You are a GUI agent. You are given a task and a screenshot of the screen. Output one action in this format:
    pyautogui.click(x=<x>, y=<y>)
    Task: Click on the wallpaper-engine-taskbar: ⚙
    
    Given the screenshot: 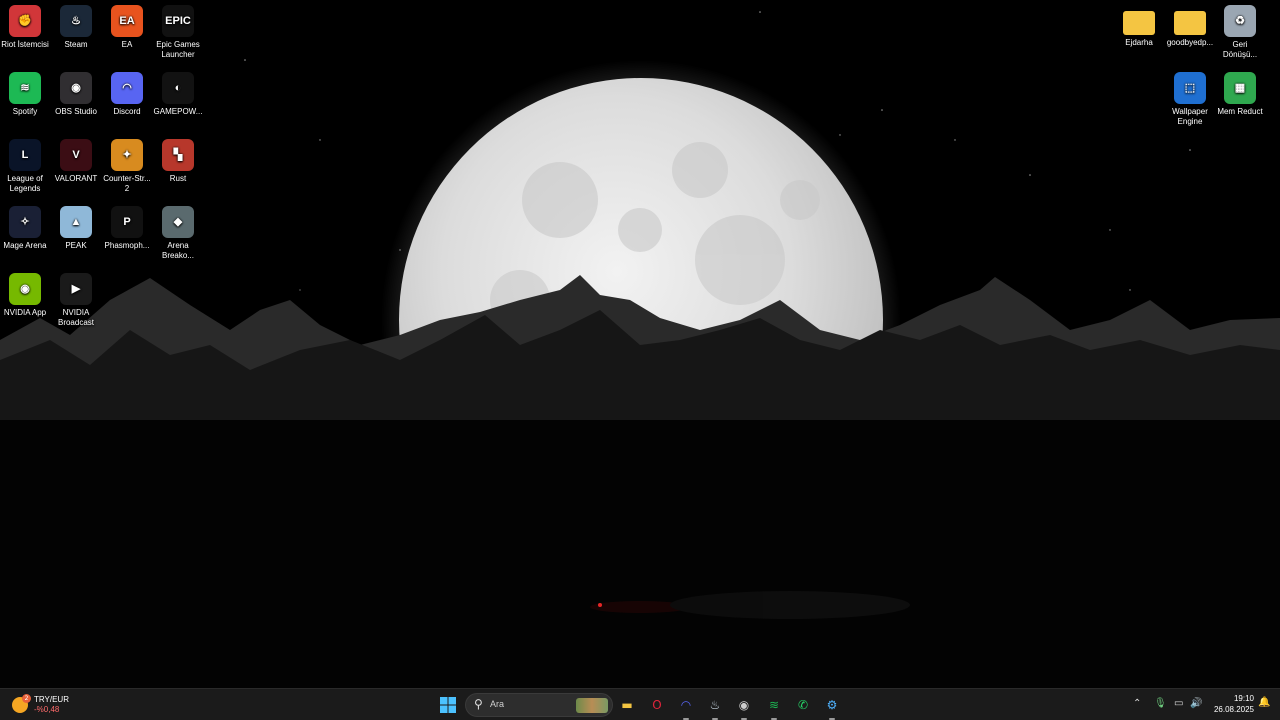 What is the action you would take?
    pyautogui.click(x=832, y=707)
    